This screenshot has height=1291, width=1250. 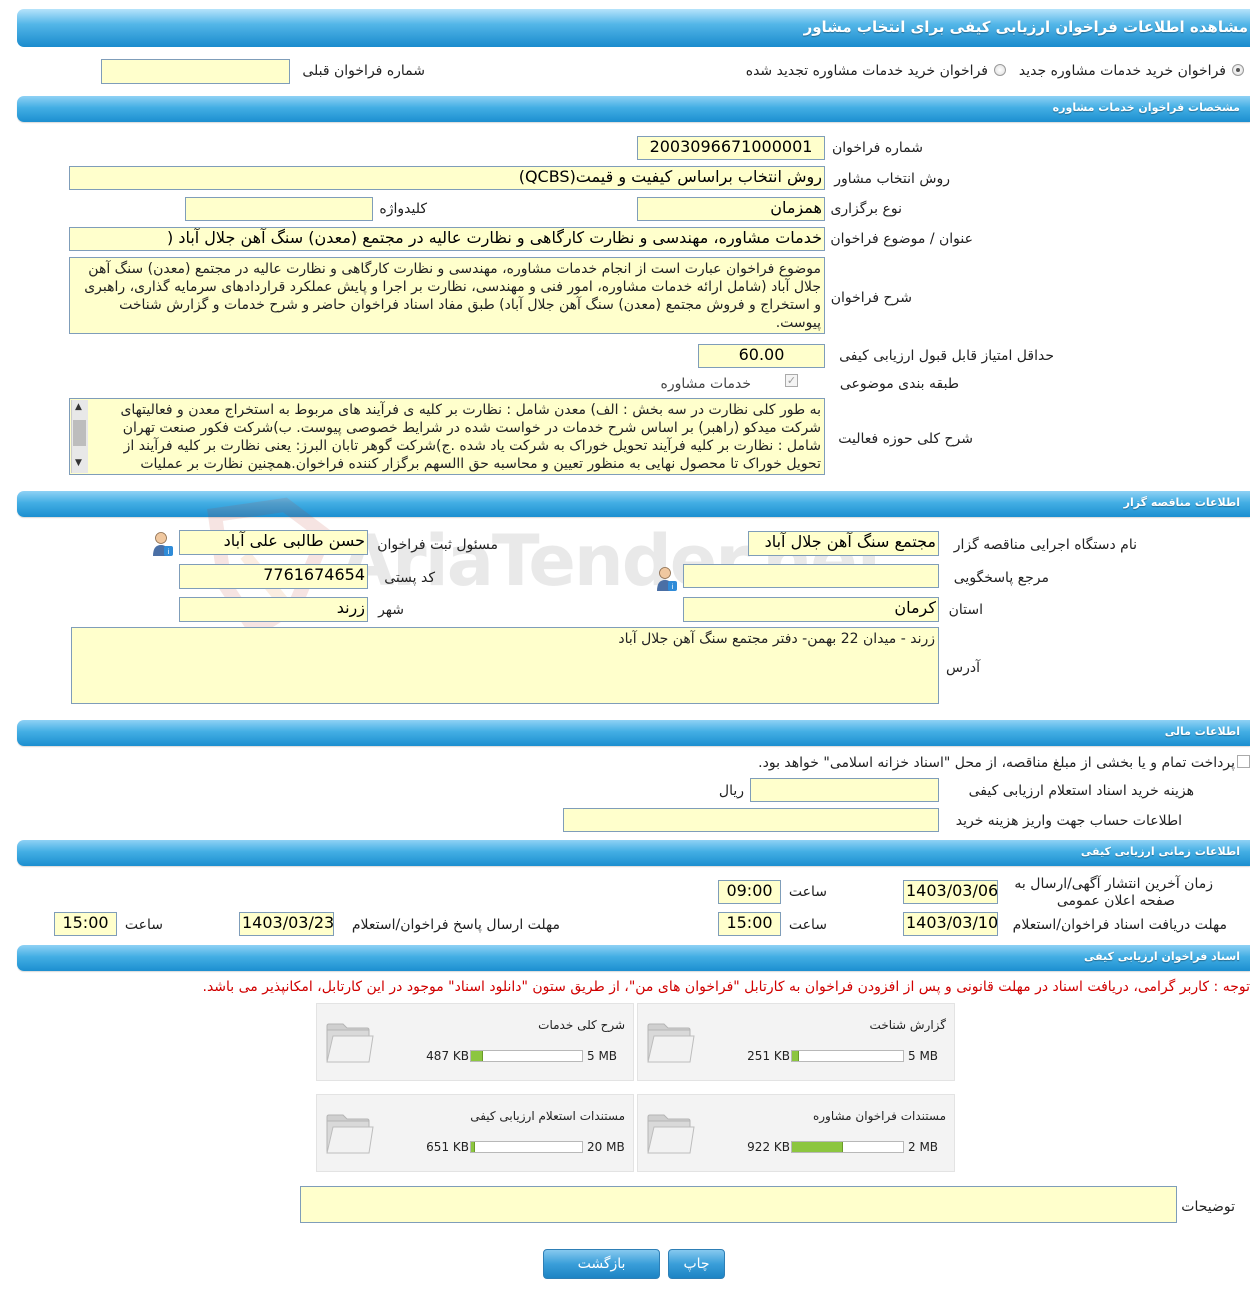 I want to click on registrar-label: مسئول ثبت فراخوان, so click(x=437, y=545).